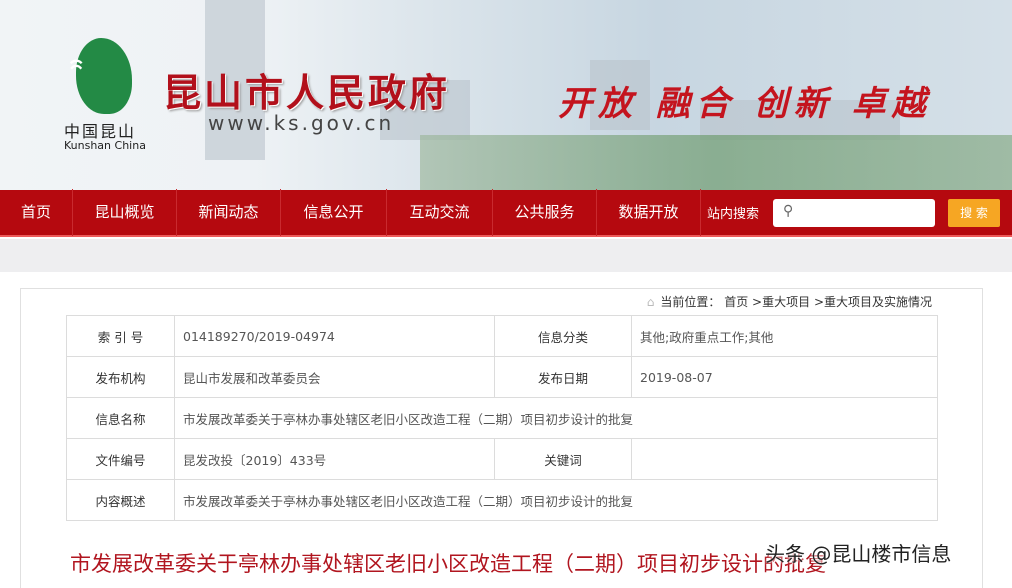 The width and height of the screenshot is (1012, 588). I want to click on breadcrumb: ⌂ 当前位置： 首页 >重大项目 >重大项目及实施情况, so click(789, 301).